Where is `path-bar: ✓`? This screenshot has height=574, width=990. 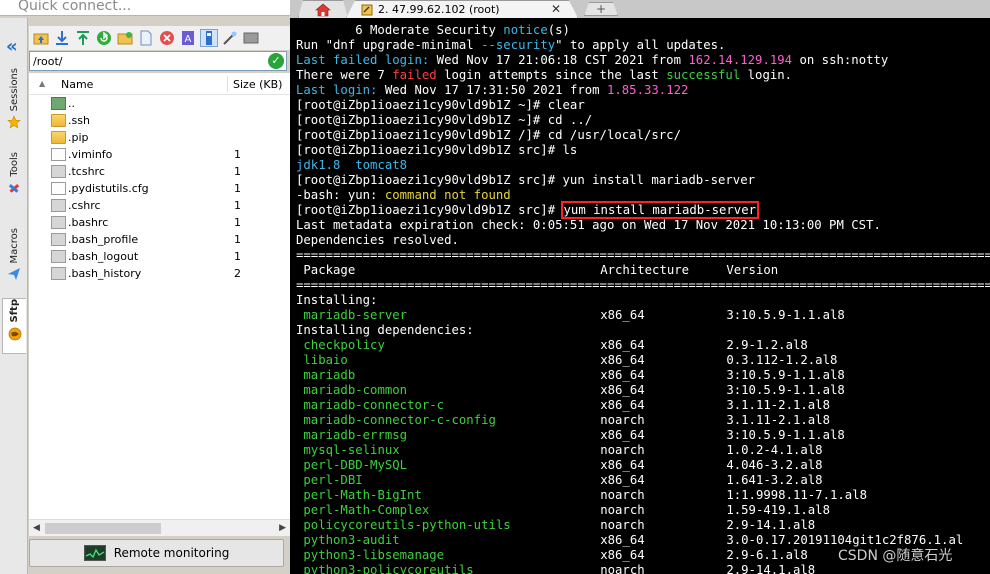 path-bar: ✓ is located at coordinates (158, 61).